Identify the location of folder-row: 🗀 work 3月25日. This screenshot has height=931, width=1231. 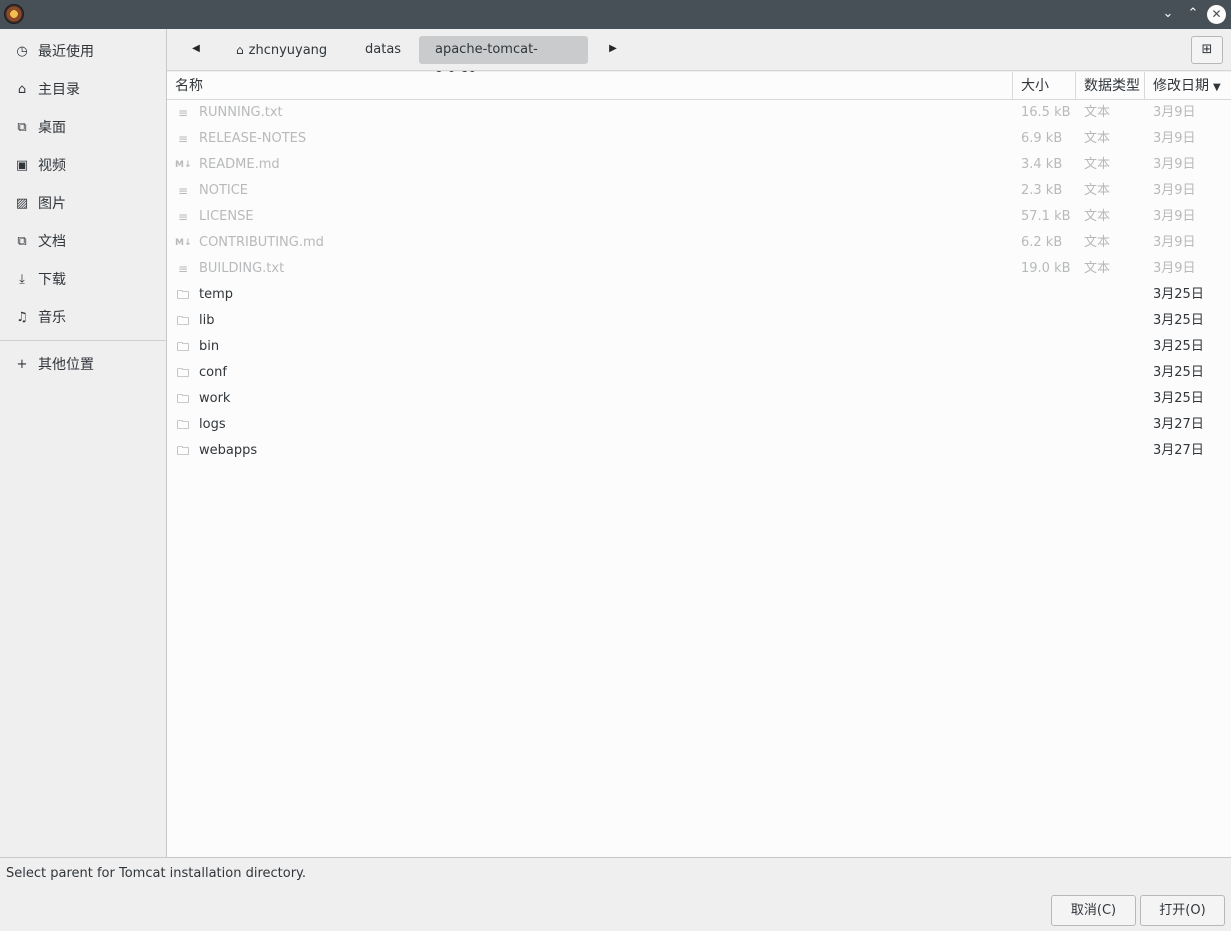
(699, 399).